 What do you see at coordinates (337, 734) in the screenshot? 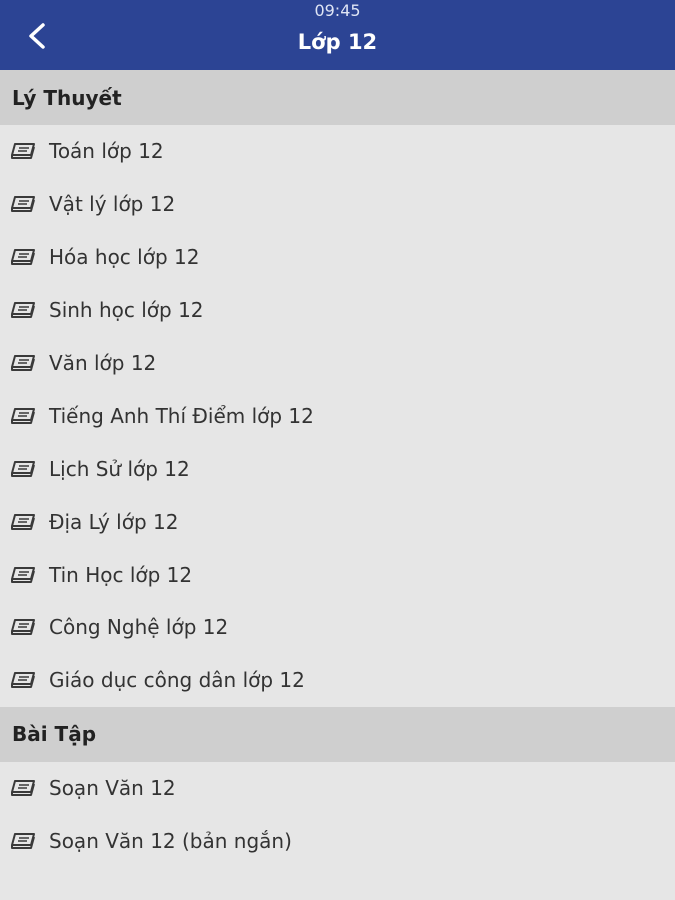
I see `section-header-bai-tap: Bài Tập` at bounding box center [337, 734].